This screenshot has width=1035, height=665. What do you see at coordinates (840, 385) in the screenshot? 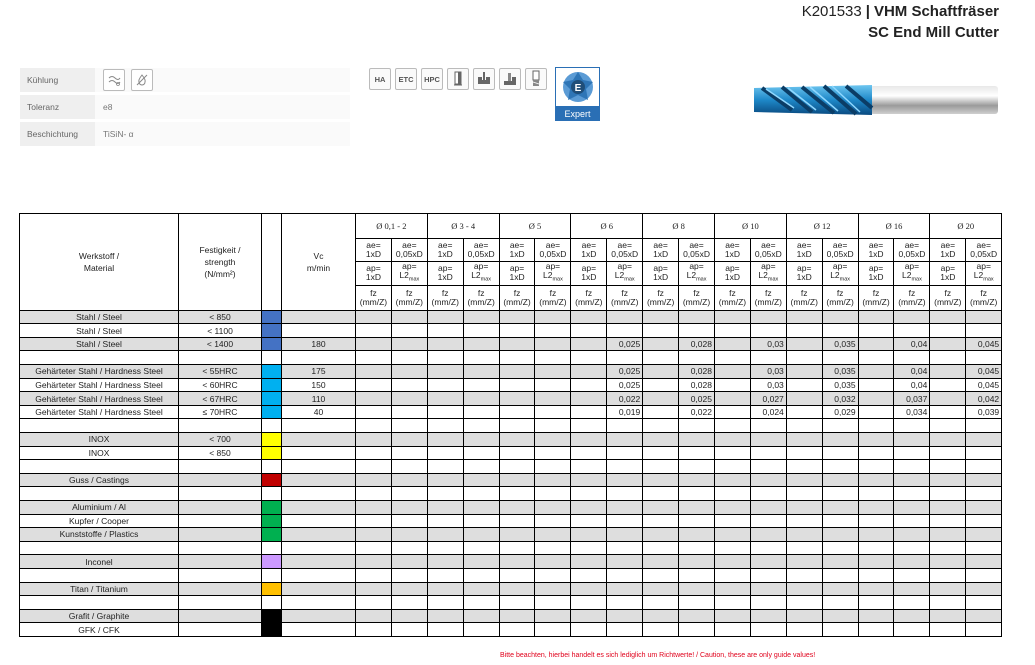
I see `fz-value-cell: 0,035` at bounding box center [840, 385].